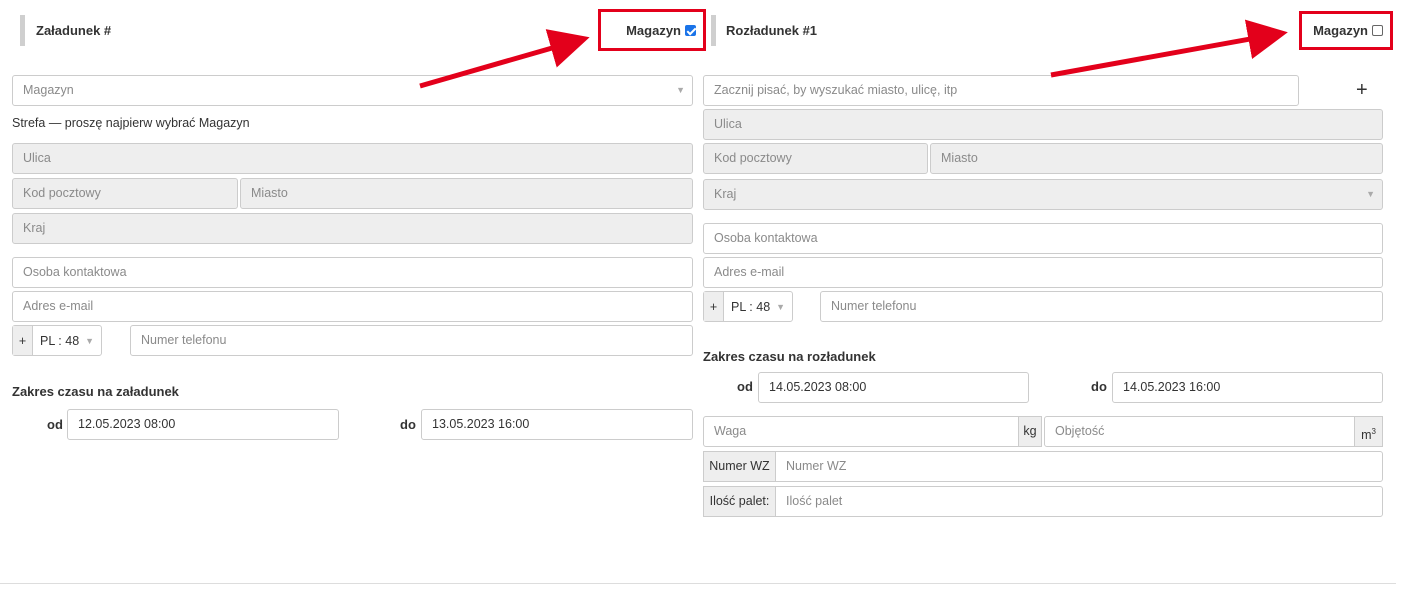 The height and width of the screenshot is (589, 1407). Describe the element at coordinates (1030, 431) in the screenshot. I see `weight-unit: kg` at that location.